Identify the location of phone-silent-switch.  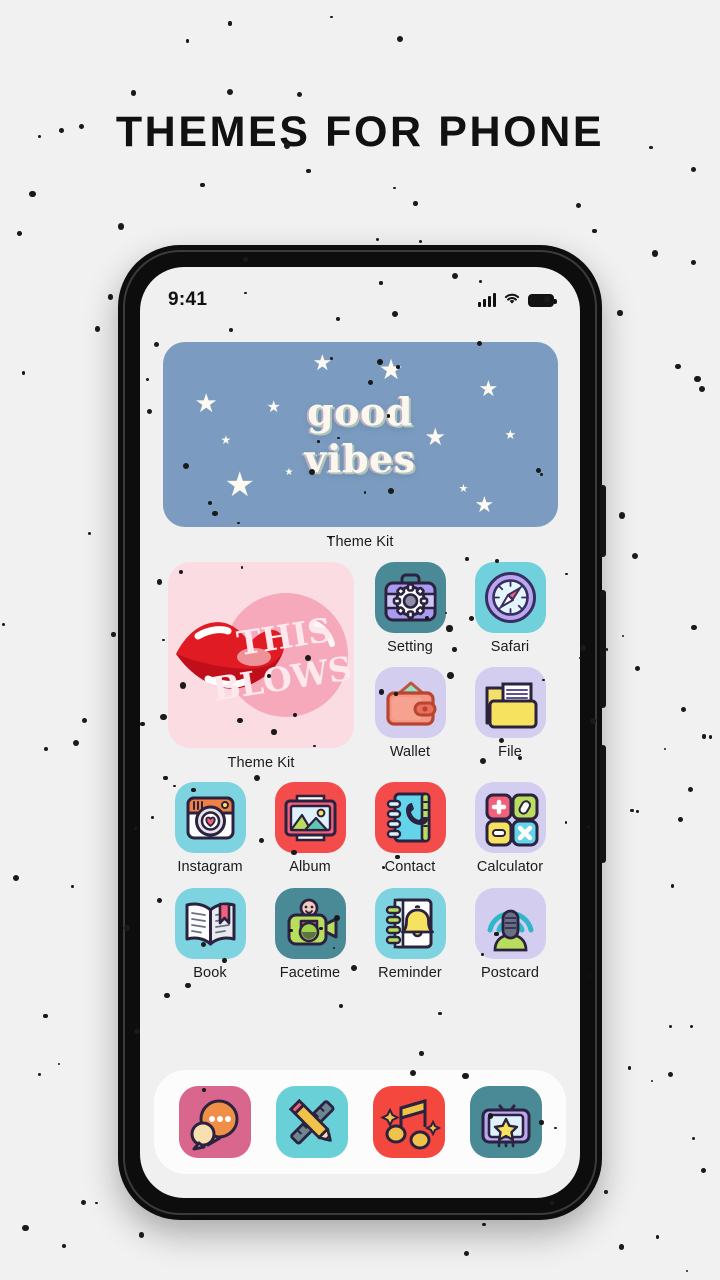
(603, 521).